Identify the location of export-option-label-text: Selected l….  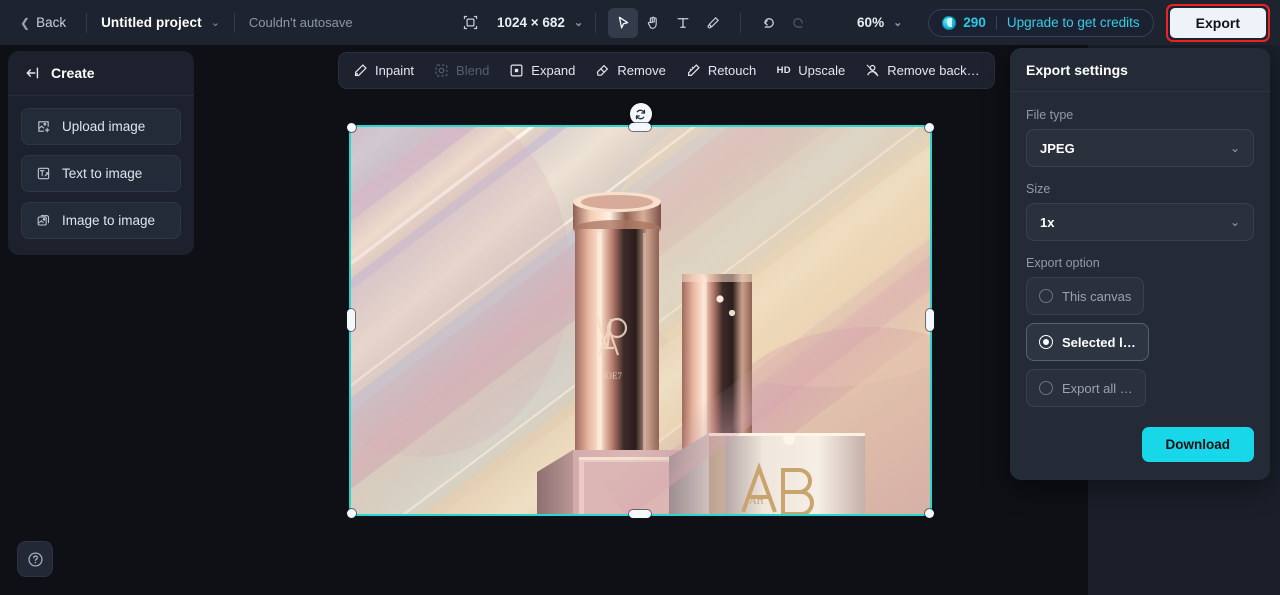
(1099, 342).